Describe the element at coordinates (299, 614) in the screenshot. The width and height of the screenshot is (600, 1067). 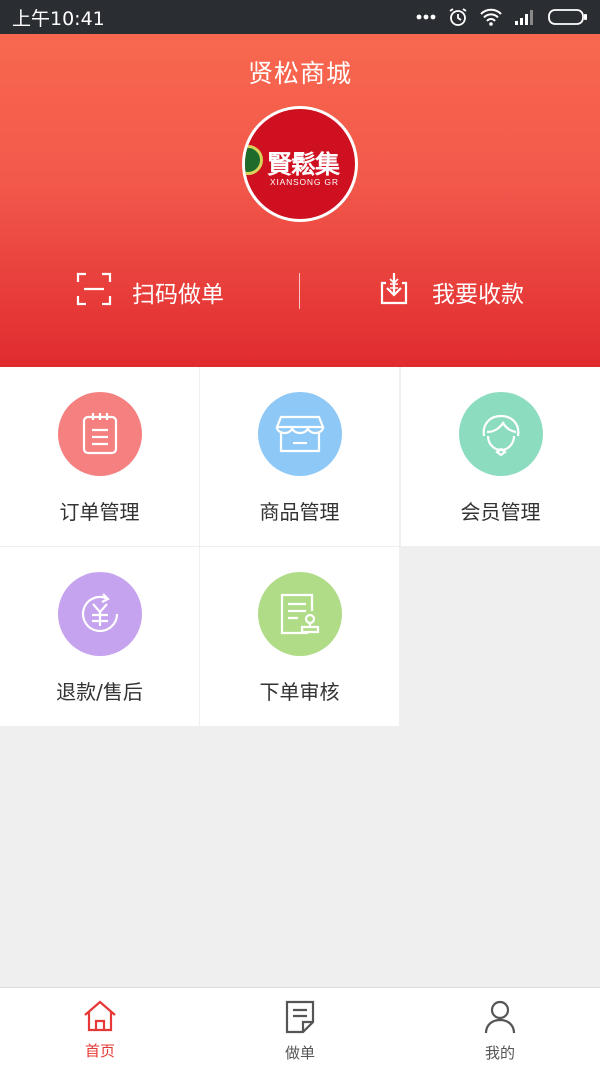
I see `review-icon` at that location.